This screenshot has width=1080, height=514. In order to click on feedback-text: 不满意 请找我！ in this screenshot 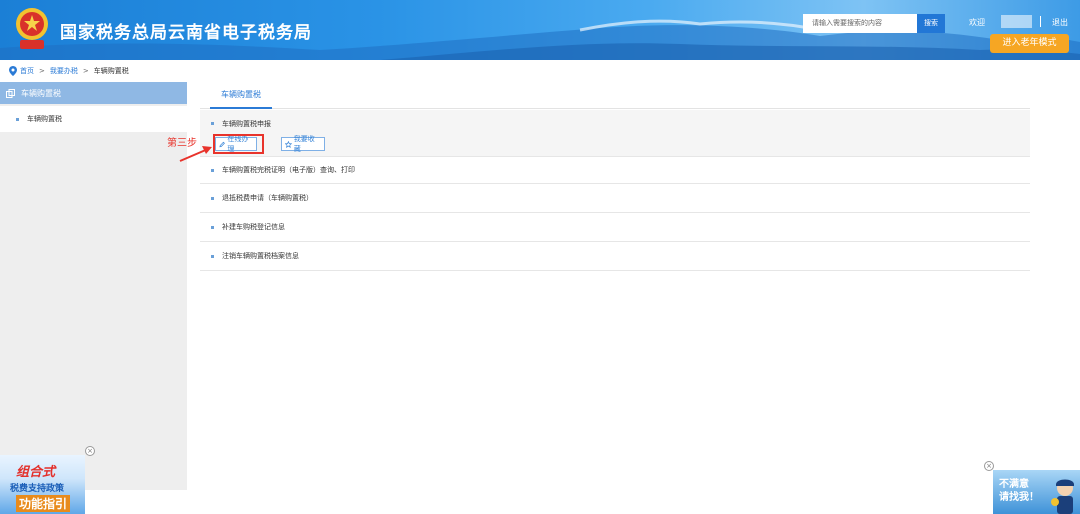, I will do `click(1019, 491)`.